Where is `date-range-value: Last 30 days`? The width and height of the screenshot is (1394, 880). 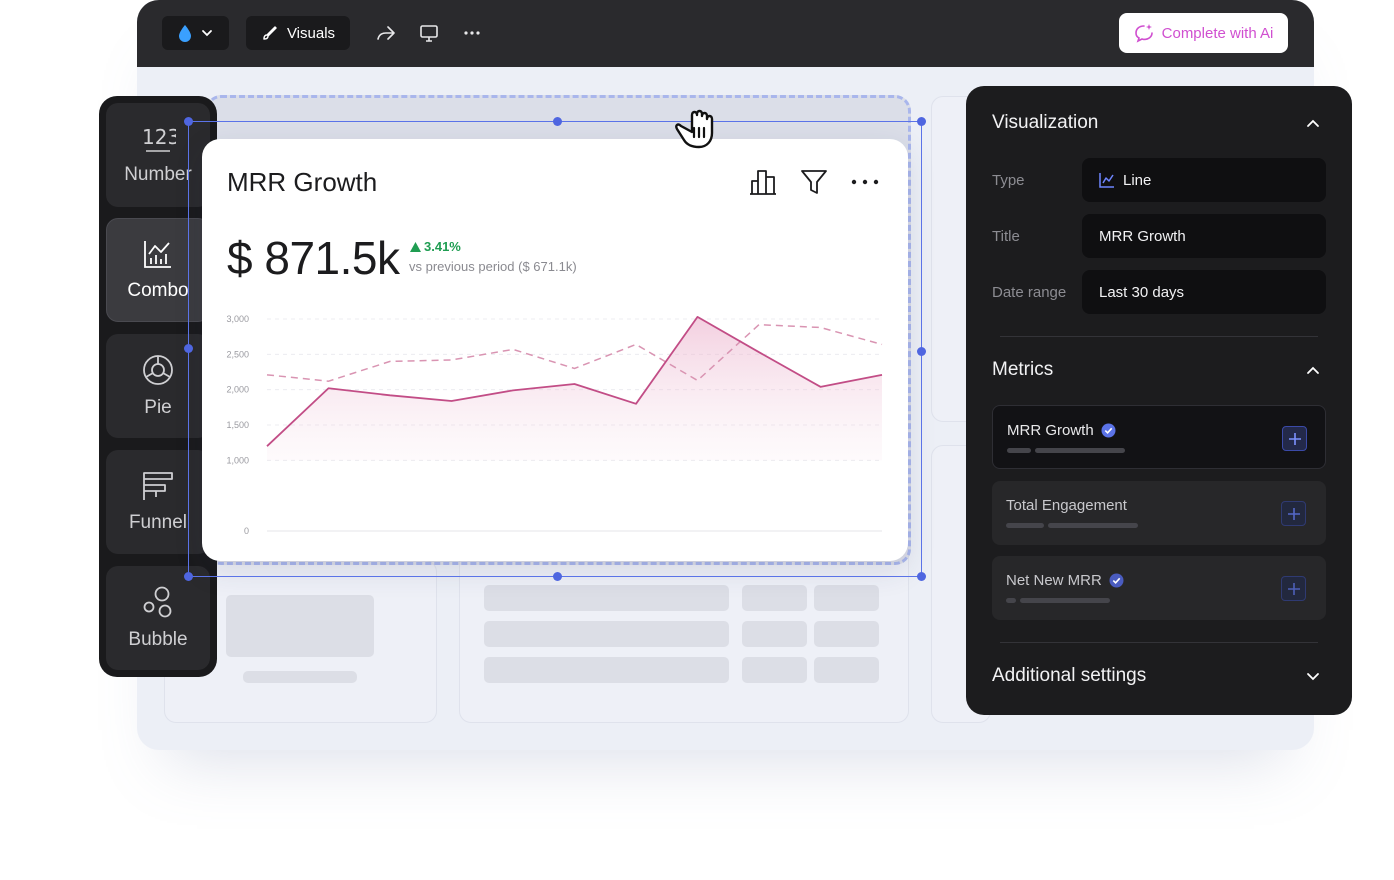
date-range-value: Last 30 days is located at coordinates (1142, 292).